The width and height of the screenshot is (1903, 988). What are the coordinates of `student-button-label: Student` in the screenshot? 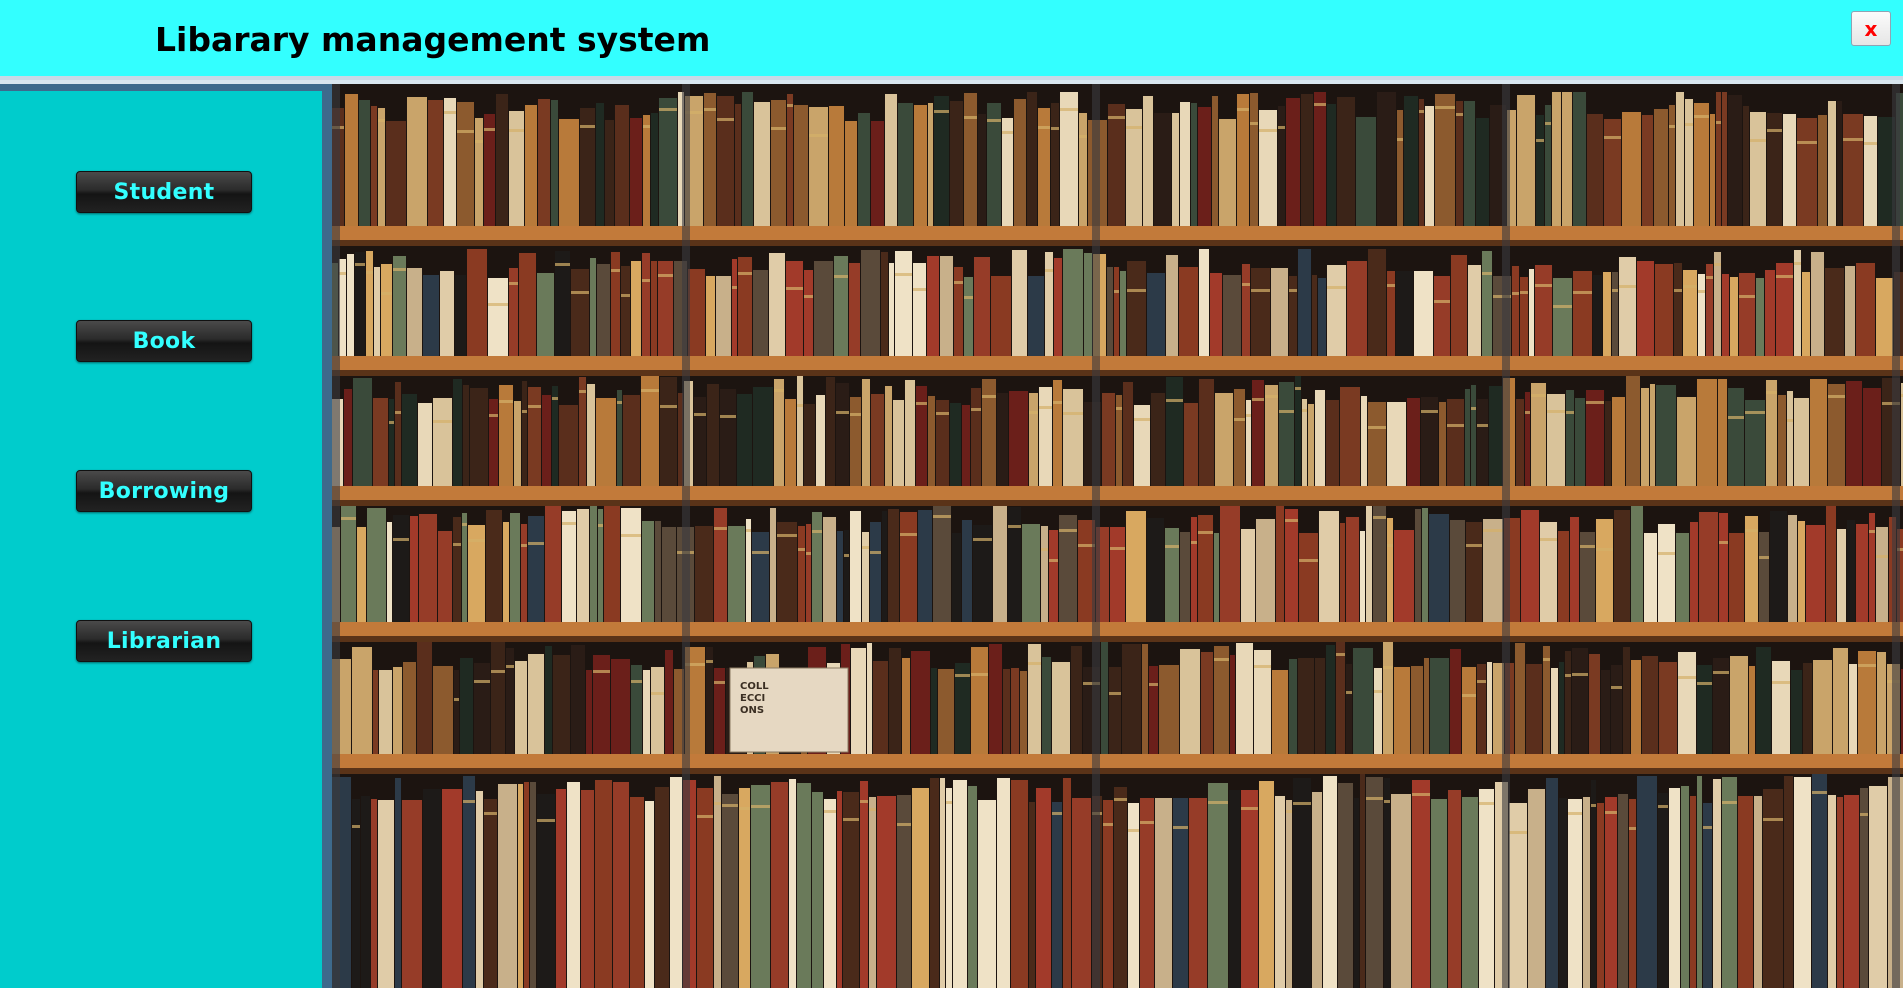 It's located at (164, 192).